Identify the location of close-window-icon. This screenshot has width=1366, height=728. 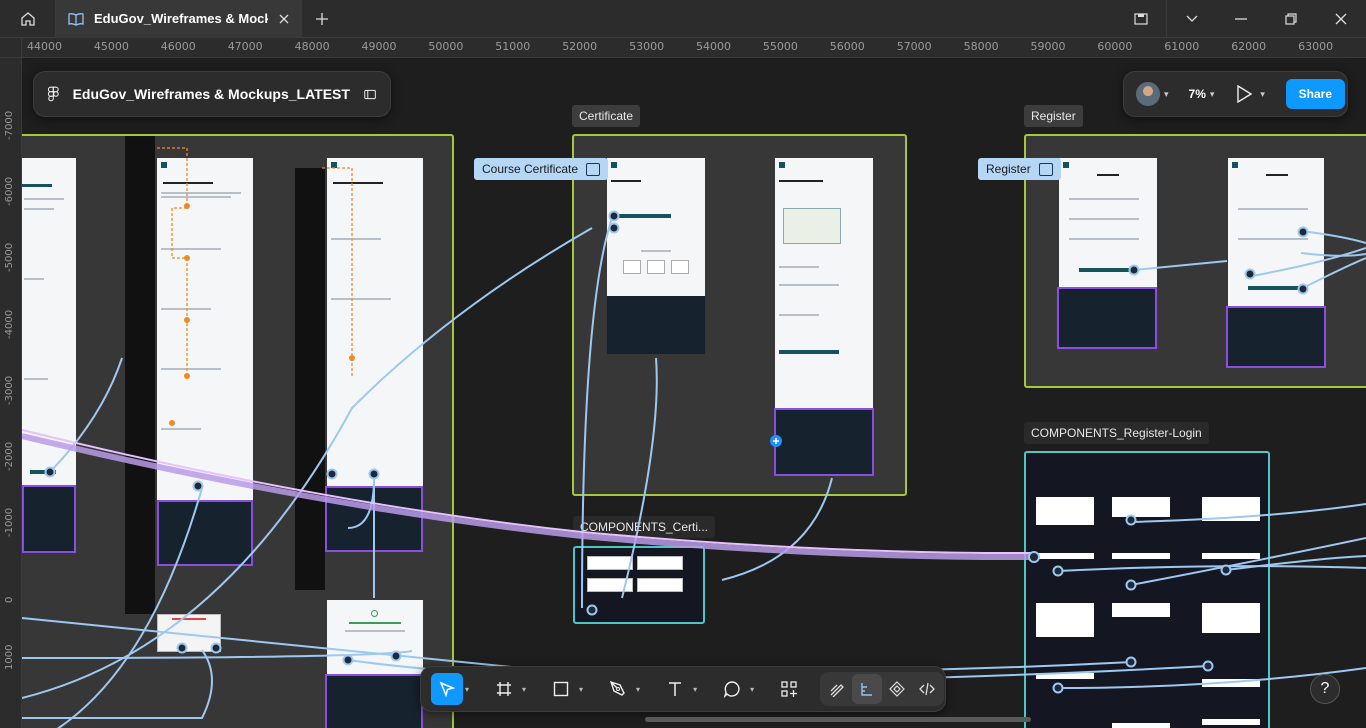
(1341, 18).